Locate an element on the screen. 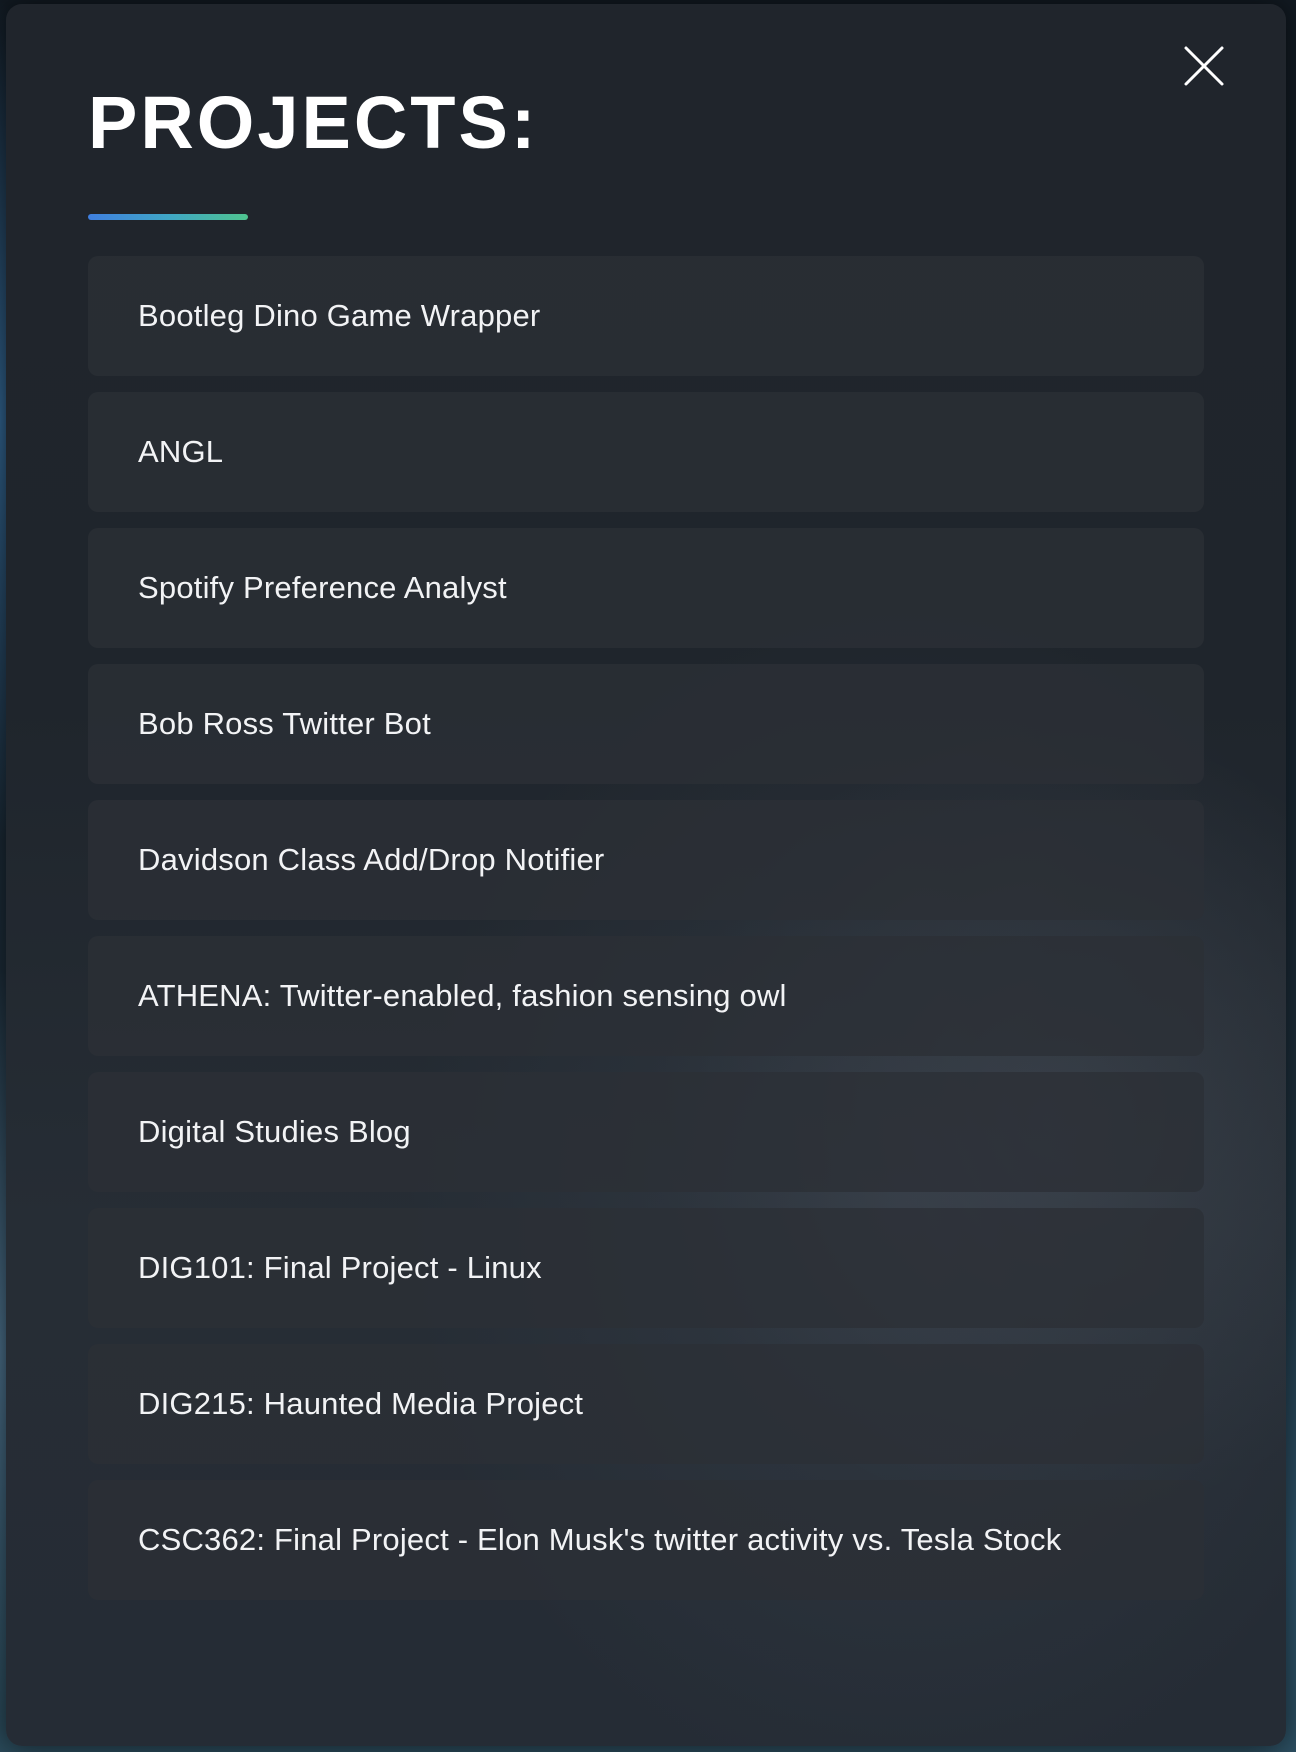  project-item-dig215: DIG215: Haunted Media Project is located at coordinates (646, 1404).